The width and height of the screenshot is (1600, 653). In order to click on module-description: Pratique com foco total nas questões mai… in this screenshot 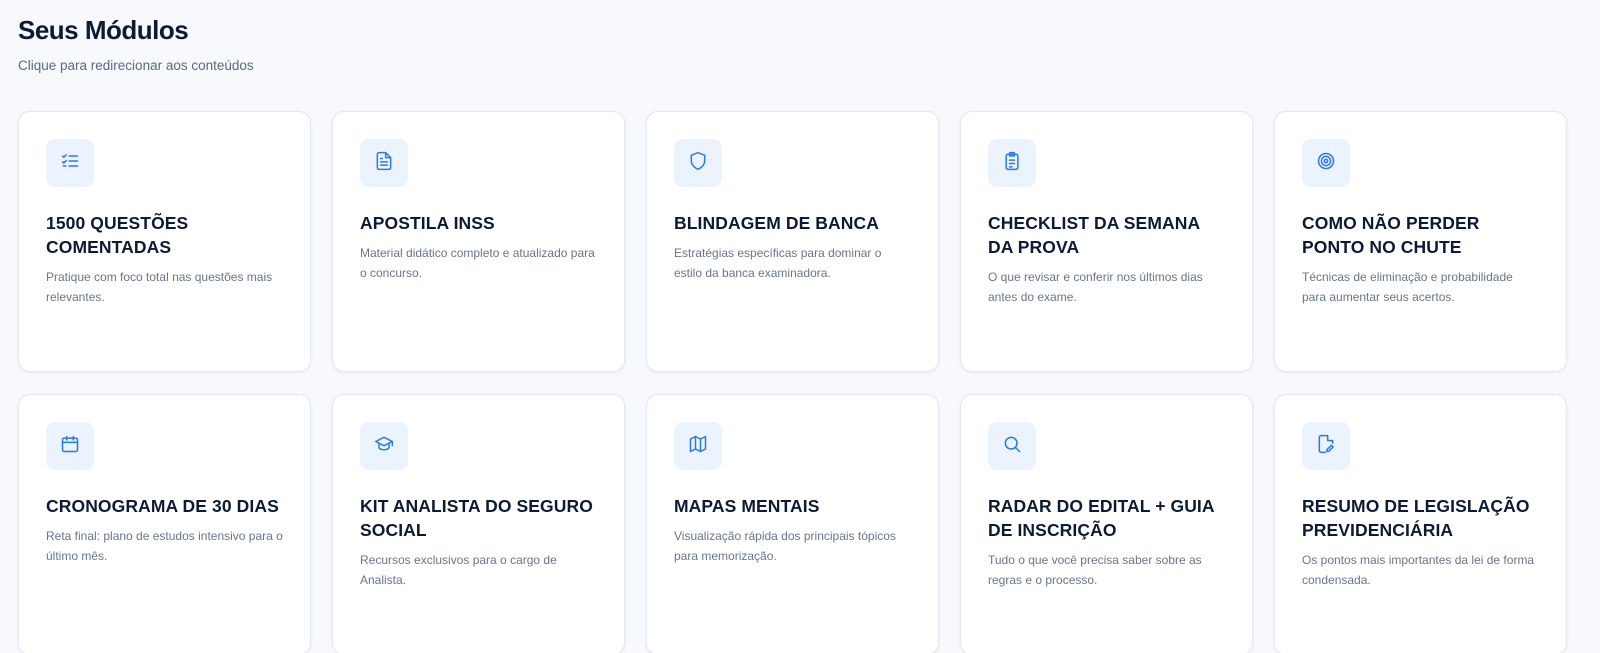, I will do `click(159, 287)`.